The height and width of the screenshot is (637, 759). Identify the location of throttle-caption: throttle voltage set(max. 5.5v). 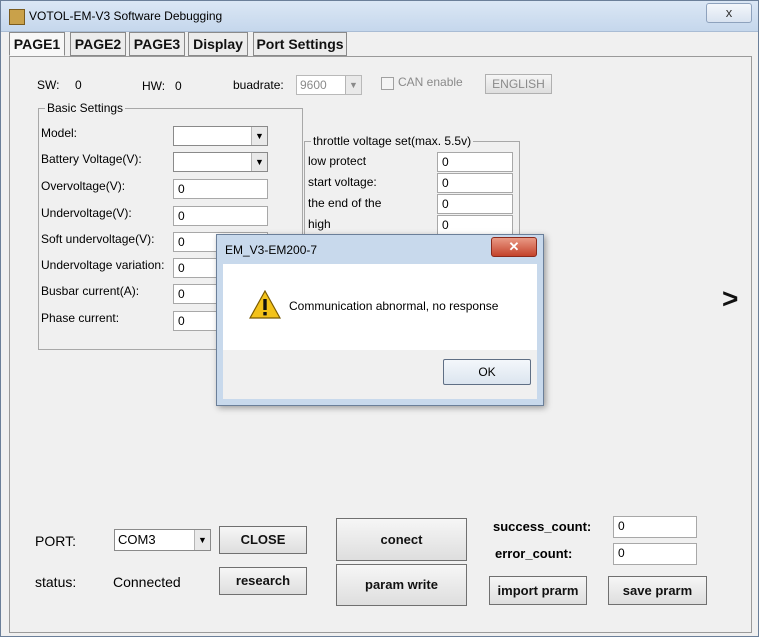
(392, 141).